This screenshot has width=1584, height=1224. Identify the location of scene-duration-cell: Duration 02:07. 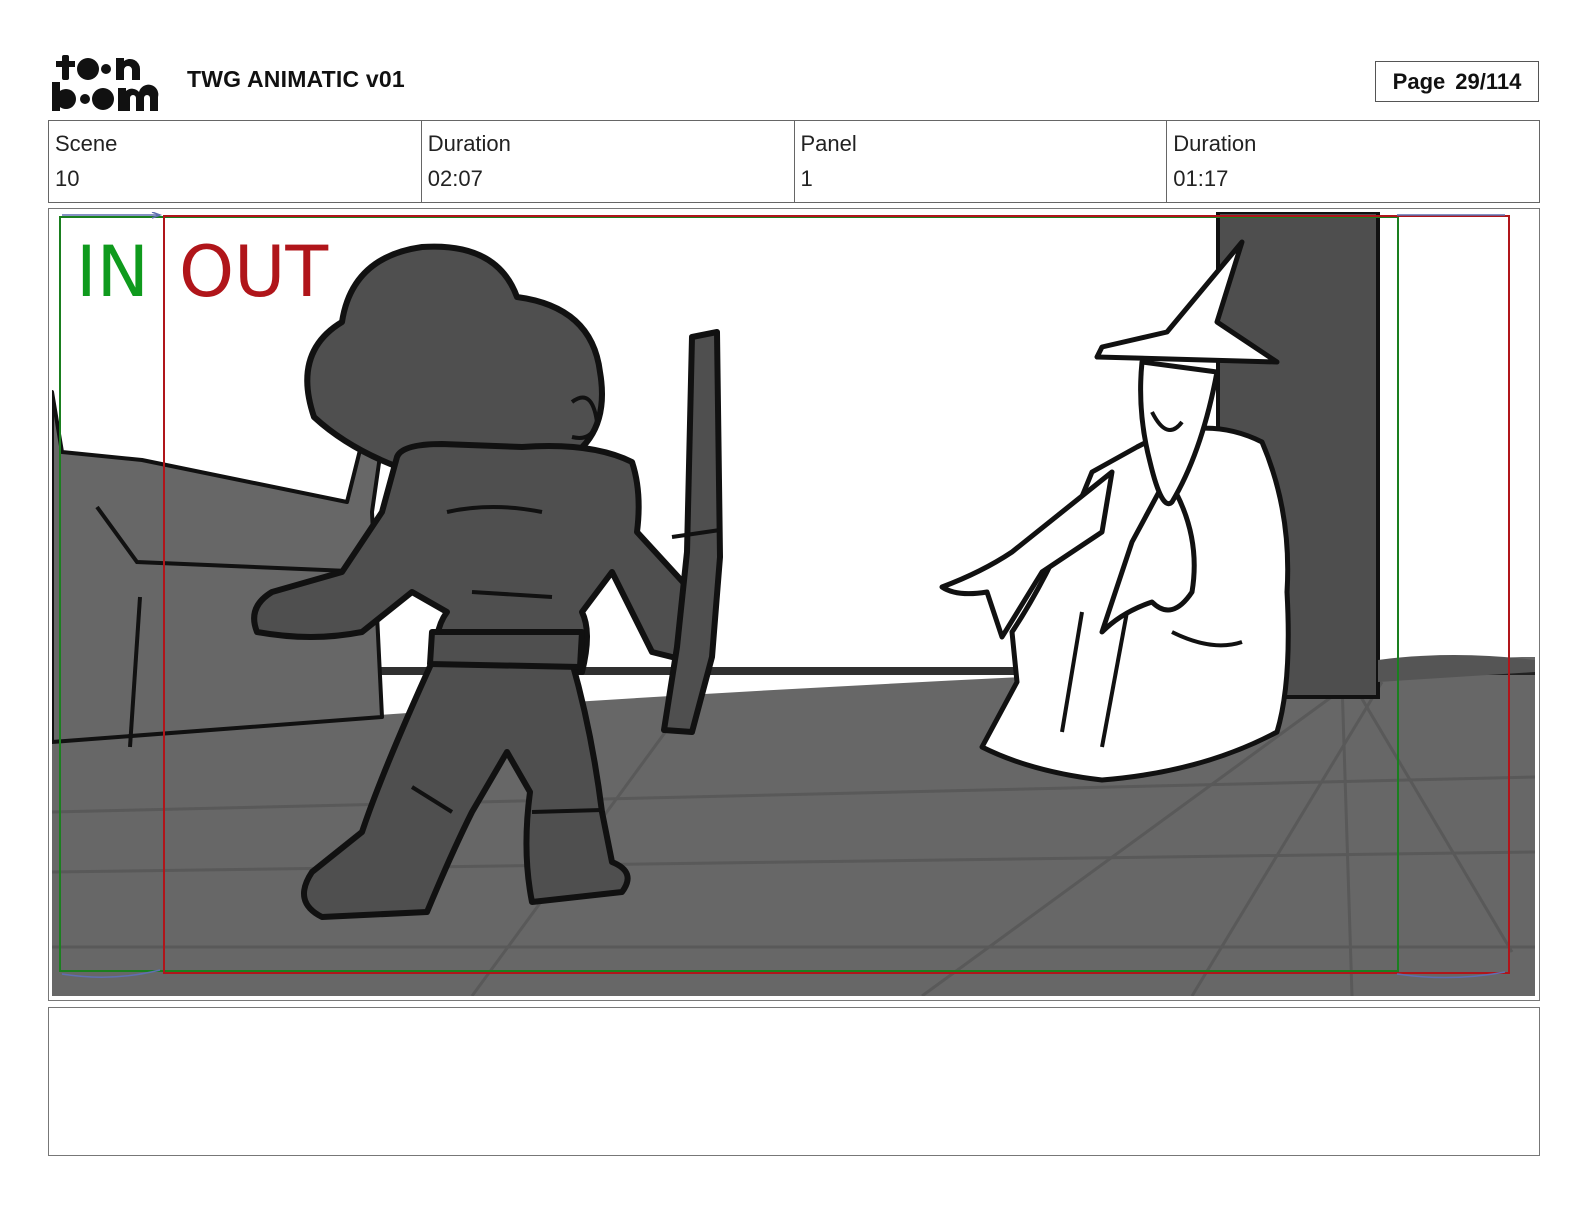
(608, 161).